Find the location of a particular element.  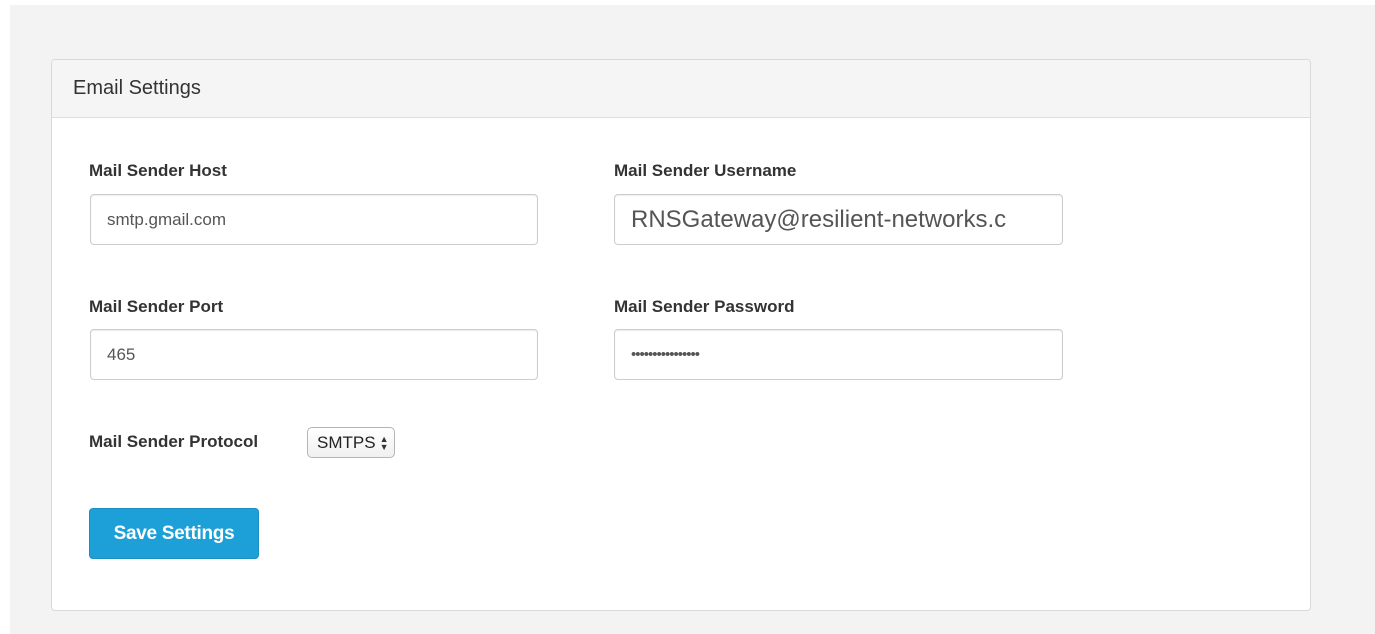

username-label: Mail Sender Username is located at coordinates (705, 170).